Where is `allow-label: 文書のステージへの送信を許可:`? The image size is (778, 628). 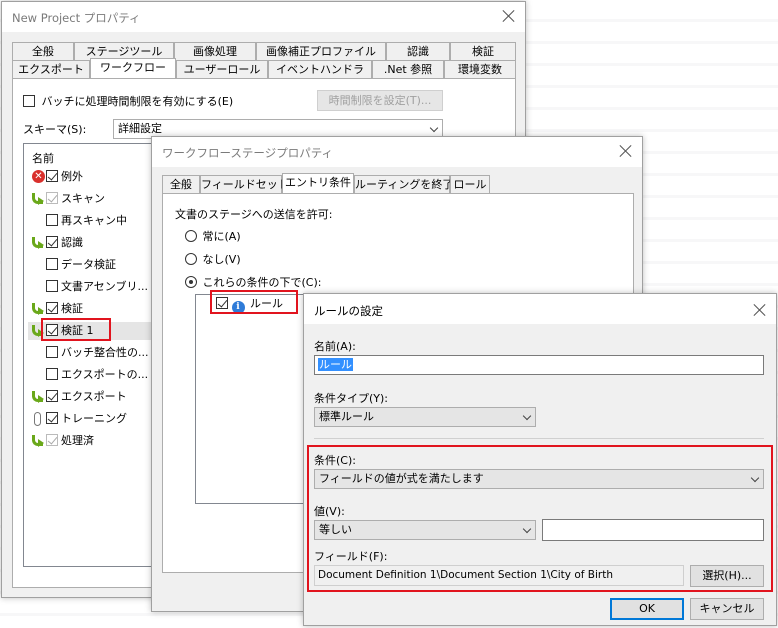
allow-label: 文書のステージへの送信を許可: is located at coordinates (254, 214).